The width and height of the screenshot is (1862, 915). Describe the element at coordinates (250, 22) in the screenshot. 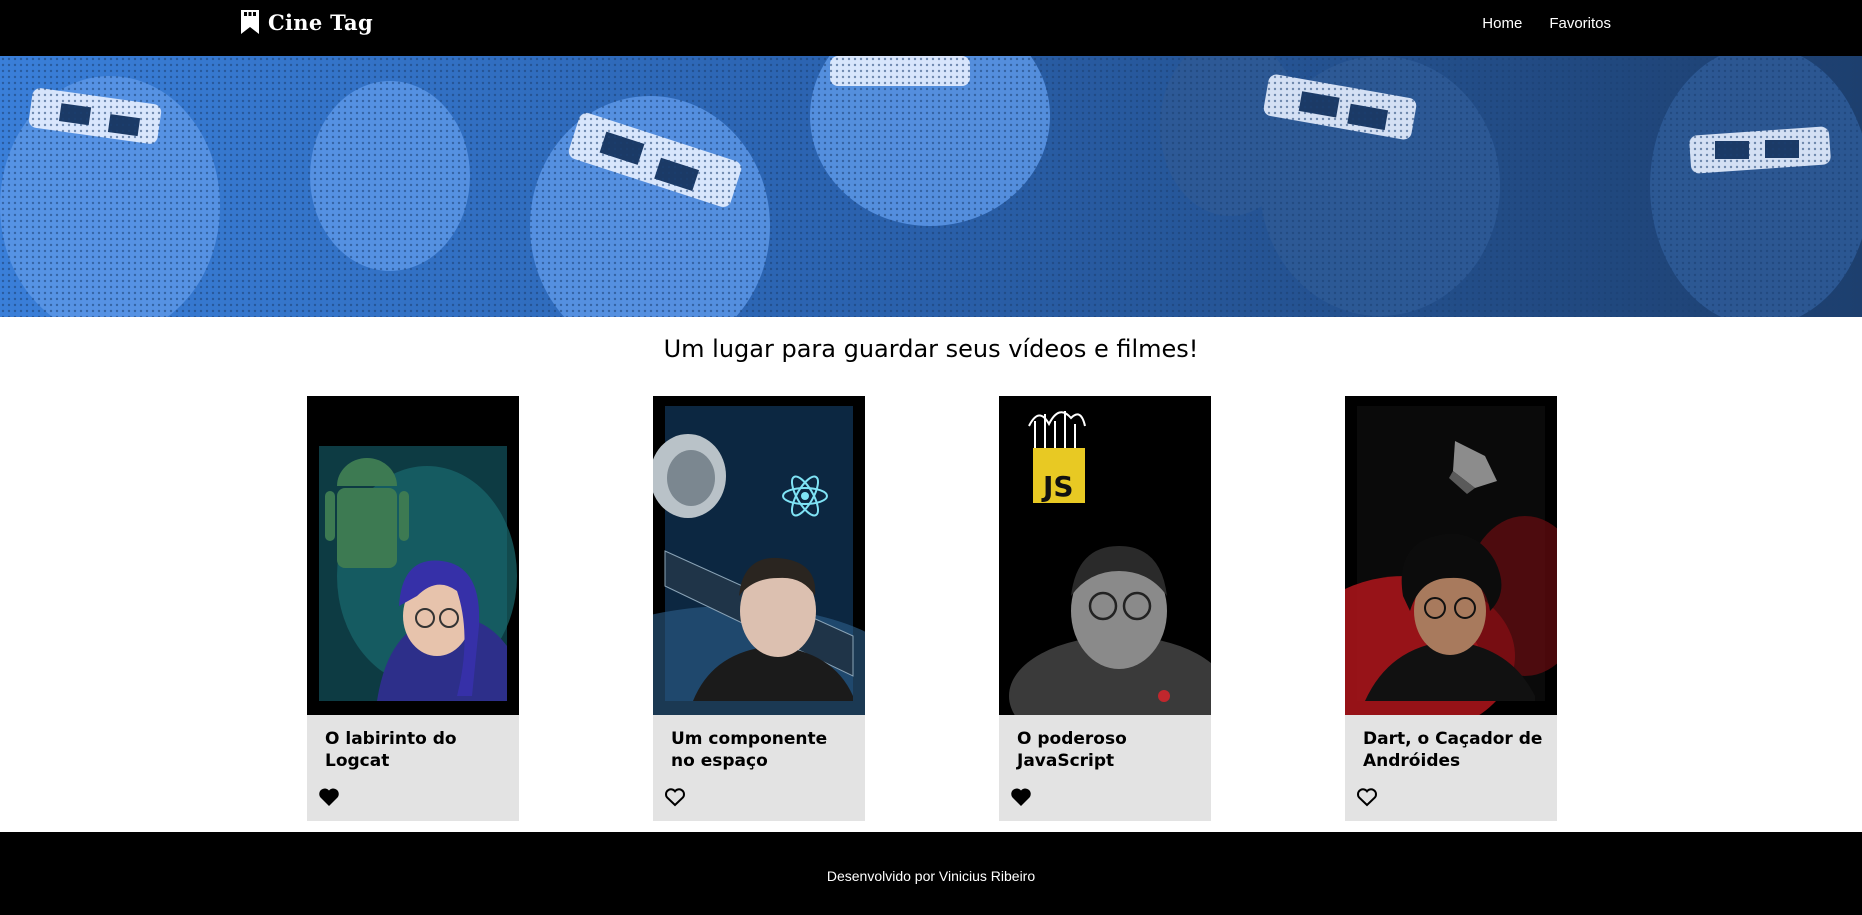

I see `bookmark-logo-icon` at that location.